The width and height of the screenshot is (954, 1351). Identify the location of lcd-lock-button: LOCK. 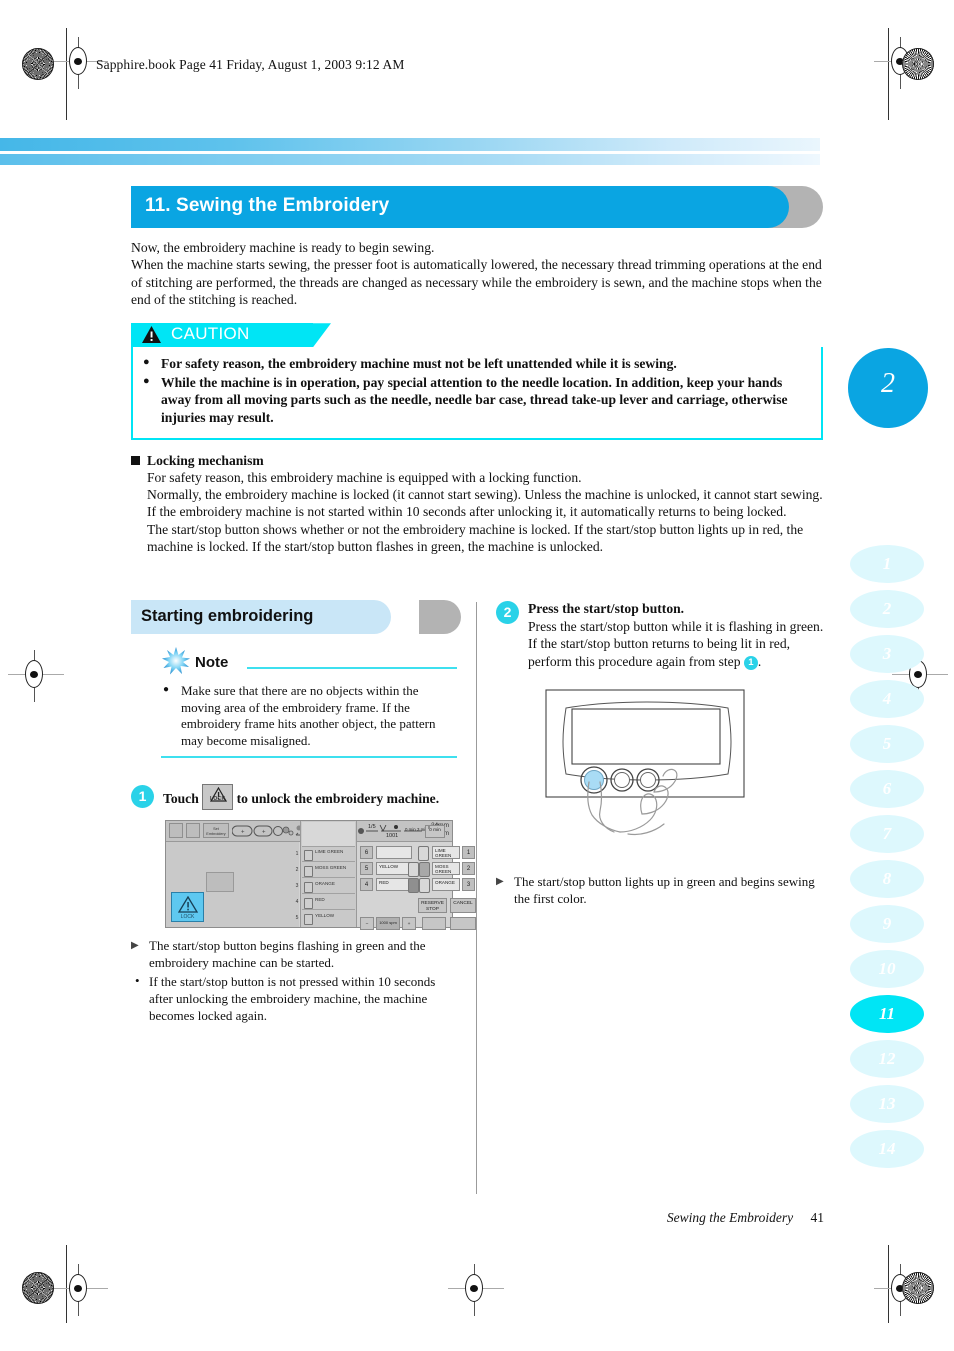
(187, 907).